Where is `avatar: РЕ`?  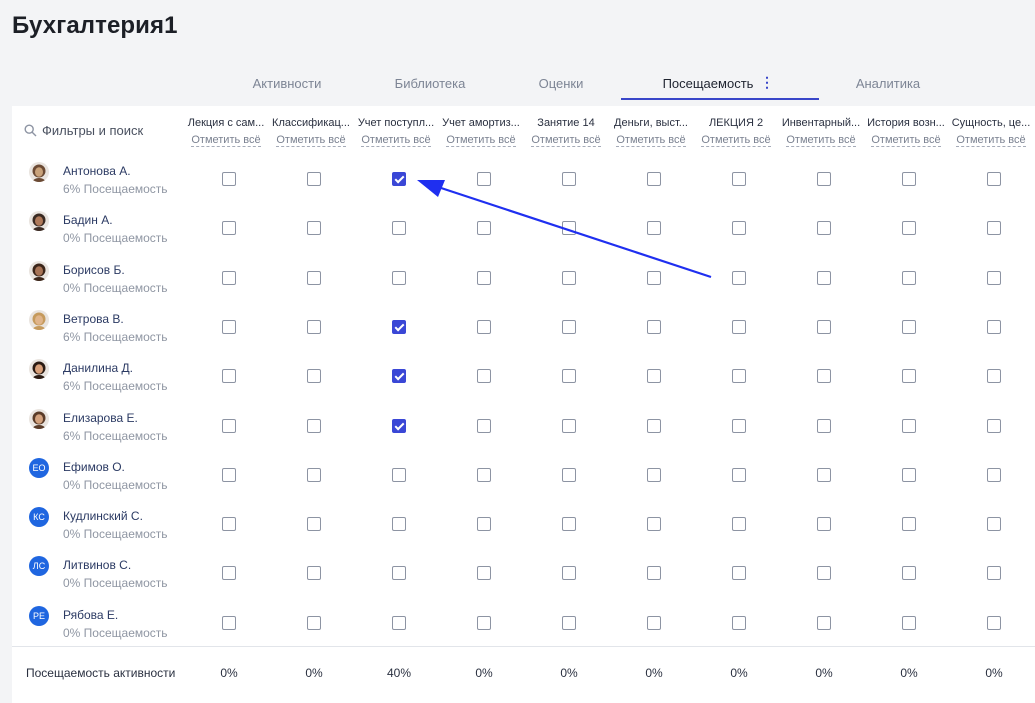 avatar: РЕ is located at coordinates (39, 615).